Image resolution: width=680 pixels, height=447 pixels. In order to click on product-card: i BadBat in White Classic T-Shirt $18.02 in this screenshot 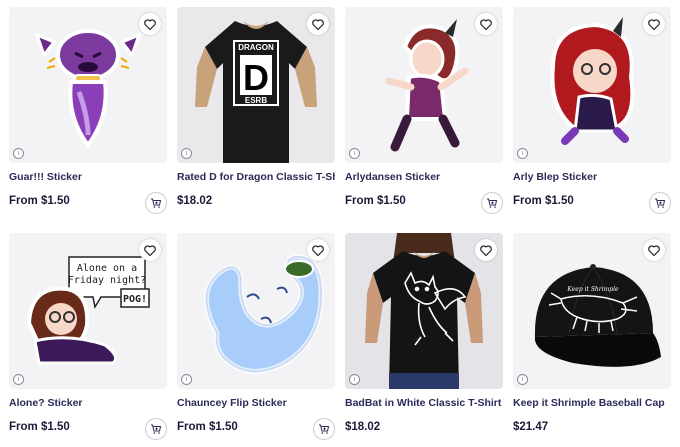, I will do `click(424, 339)`.